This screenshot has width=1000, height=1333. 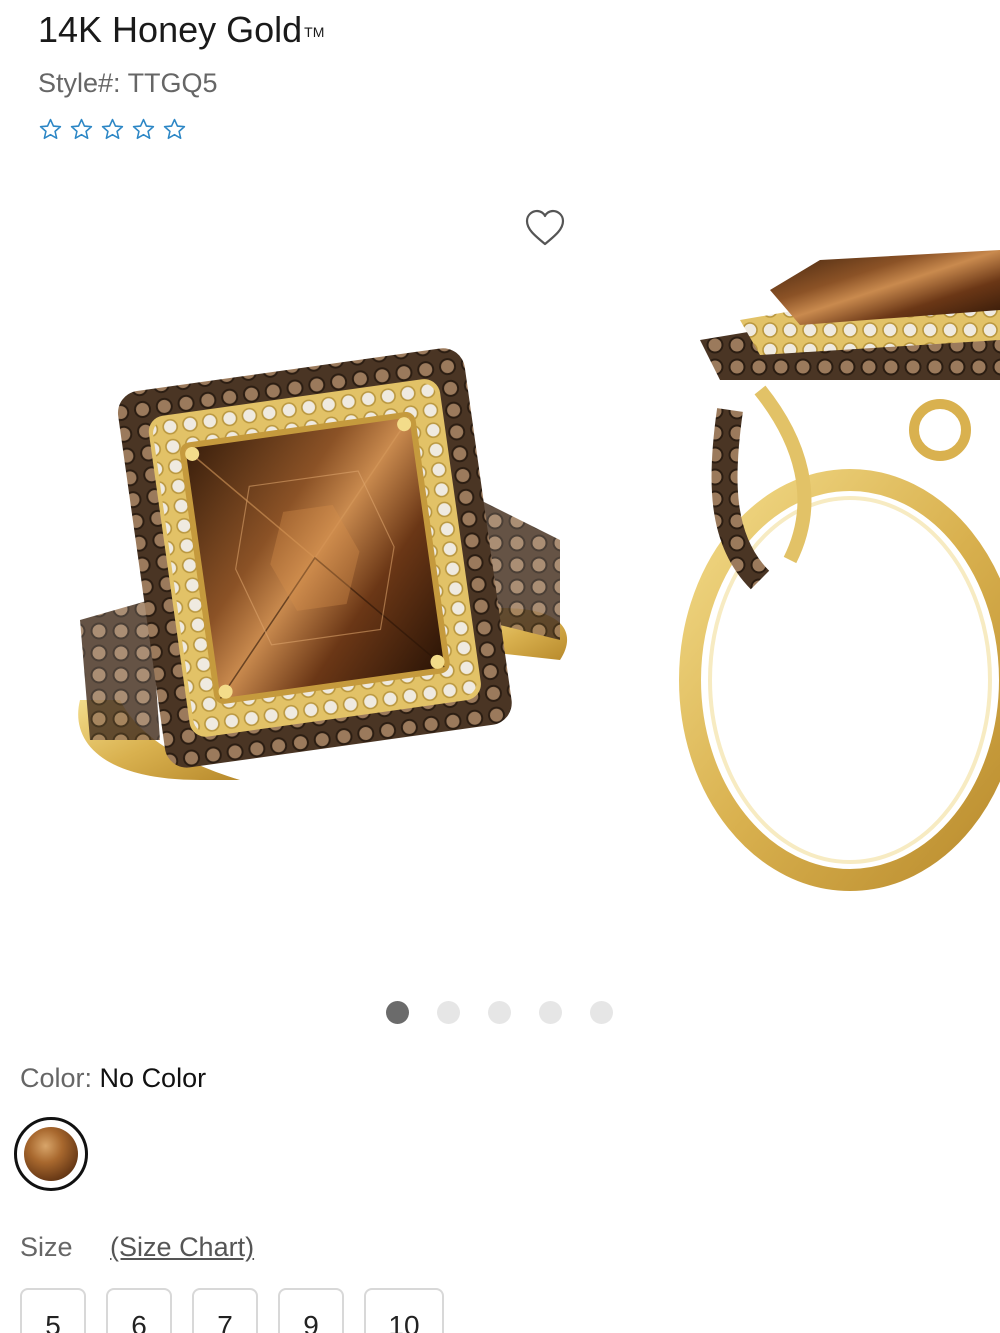 What do you see at coordinates (153, 1078) in the screenshot?
I see `color-value: No Color` at bounding box center [153, 1078].